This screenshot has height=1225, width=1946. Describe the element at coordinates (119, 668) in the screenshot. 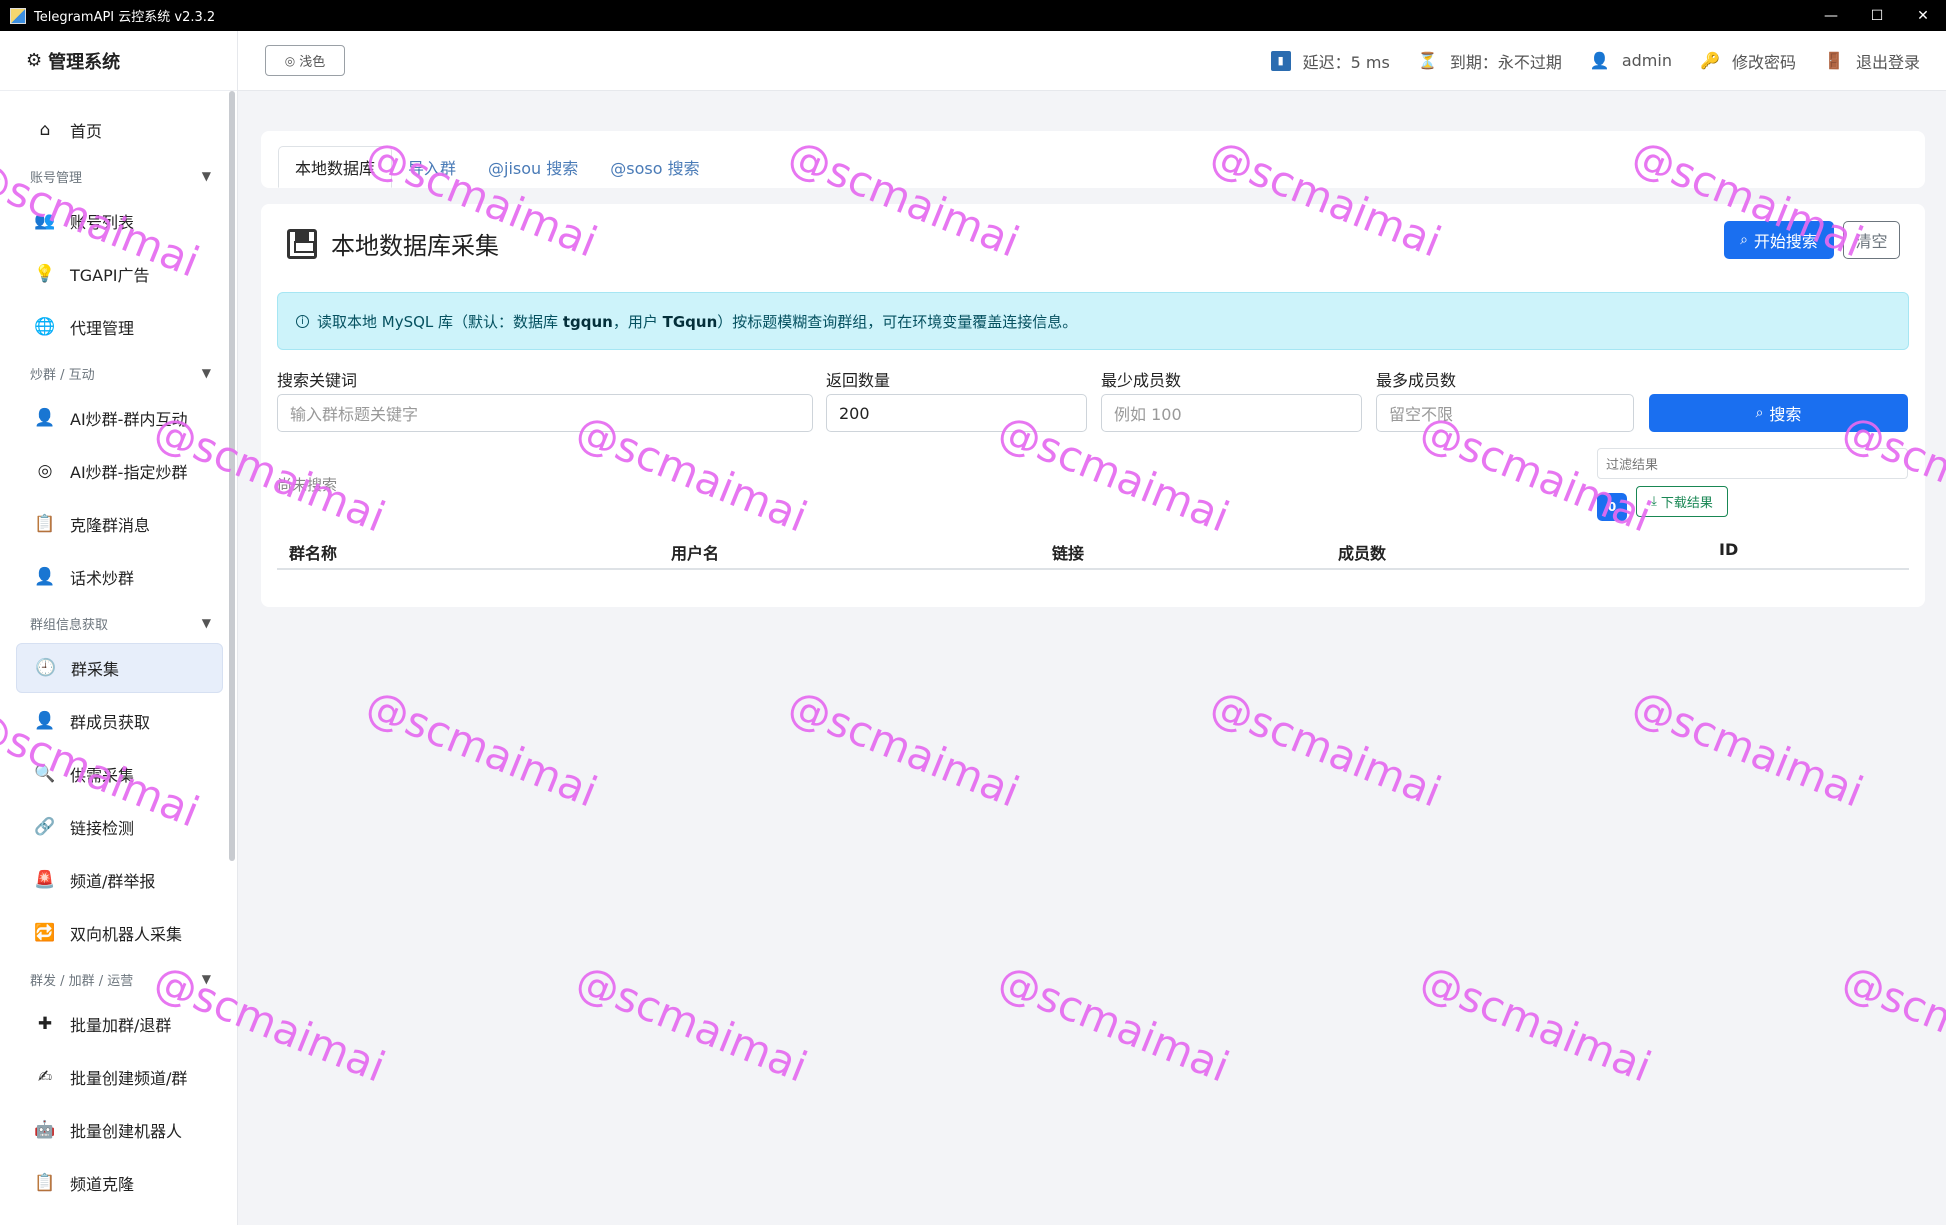

I see `sidebar-item: 🕘 群采集` at that location.